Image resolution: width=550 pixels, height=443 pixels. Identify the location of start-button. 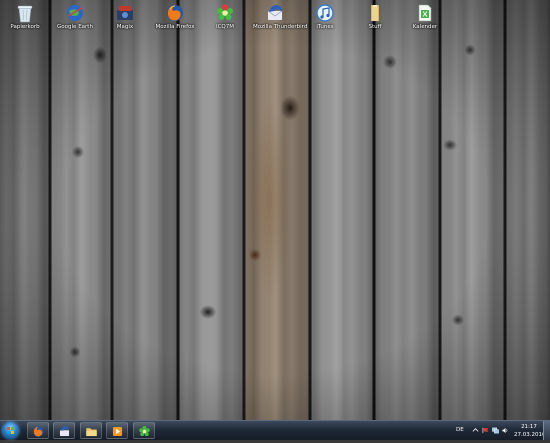
(10, 430).